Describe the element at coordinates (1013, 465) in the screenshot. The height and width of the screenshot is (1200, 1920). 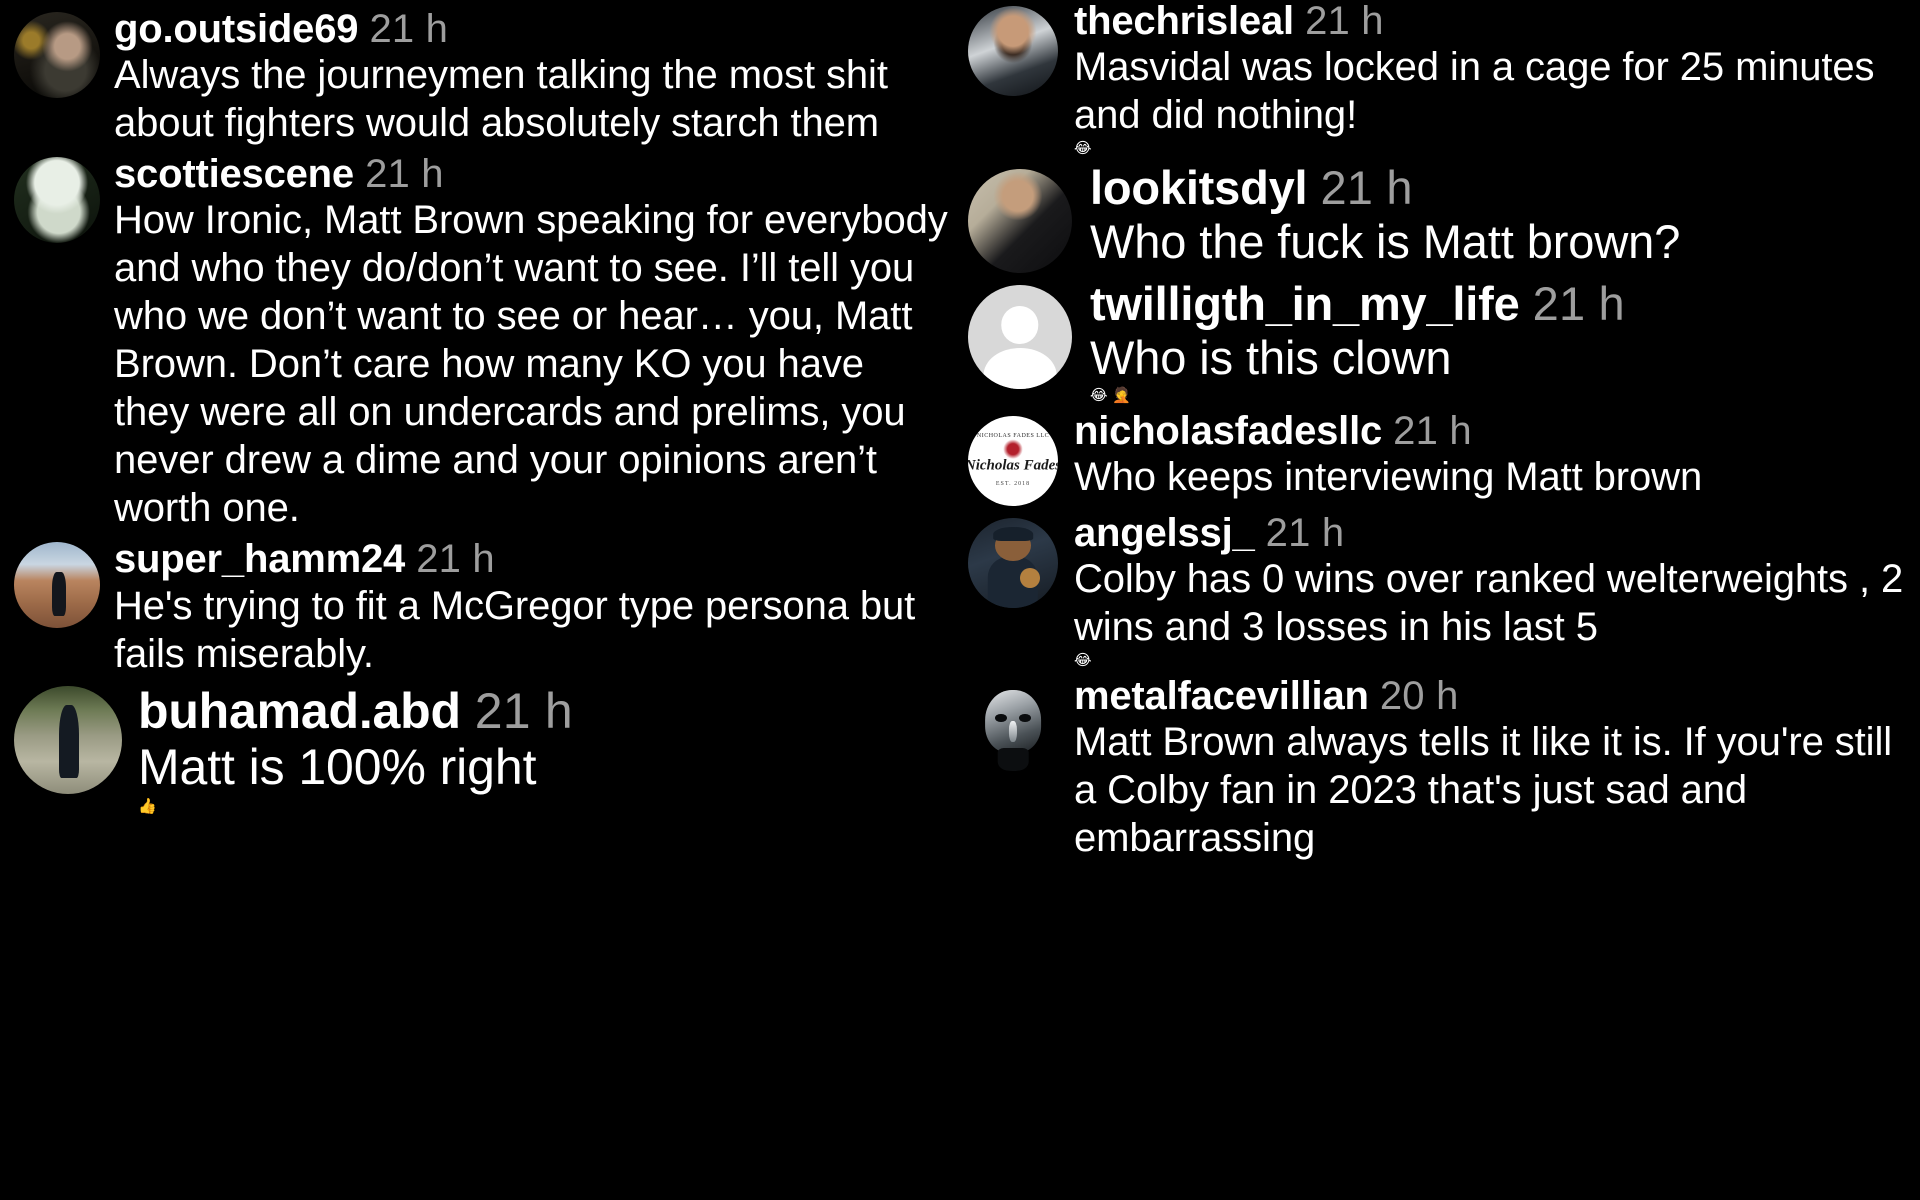
I see `logo-script-text: Nicholas Fades` at that location.